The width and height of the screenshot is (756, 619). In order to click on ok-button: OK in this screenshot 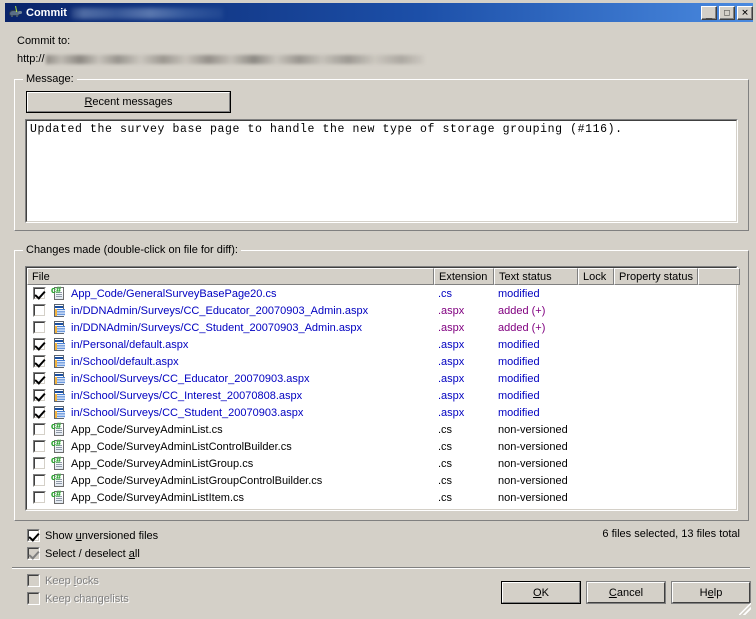, I will do `click(541, 592)`.